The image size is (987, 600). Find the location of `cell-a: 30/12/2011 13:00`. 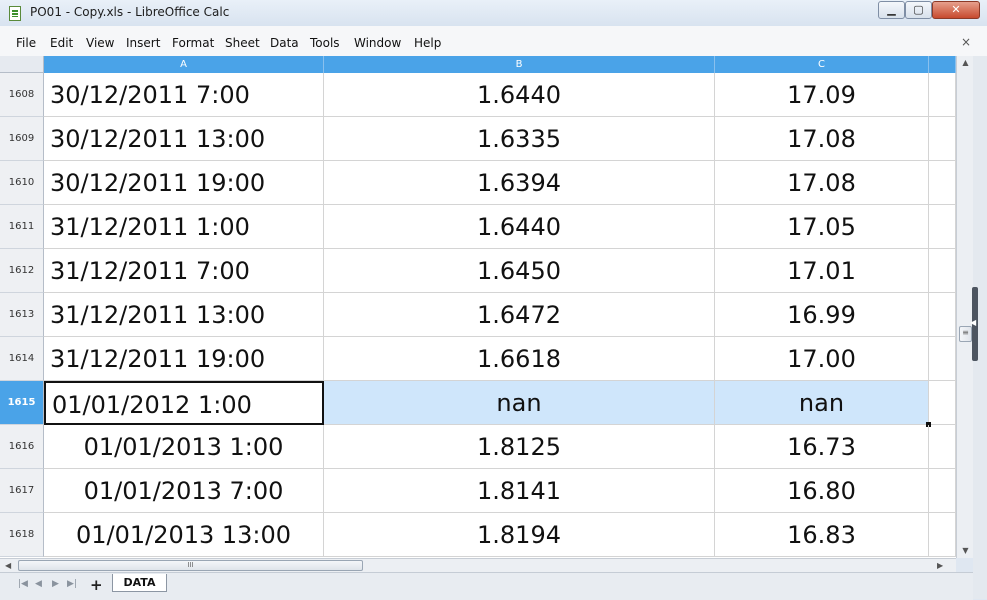

cell-a: 30/12/2011 13:00 is located at coordinates (184, 139).